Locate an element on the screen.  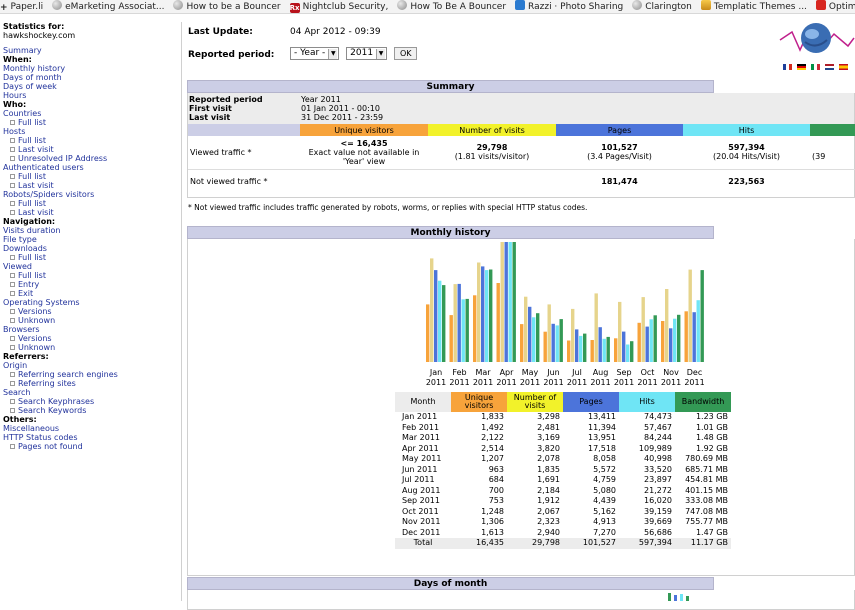
menu-referrers-heading: Referrers: is located at coordinates (26, 356).